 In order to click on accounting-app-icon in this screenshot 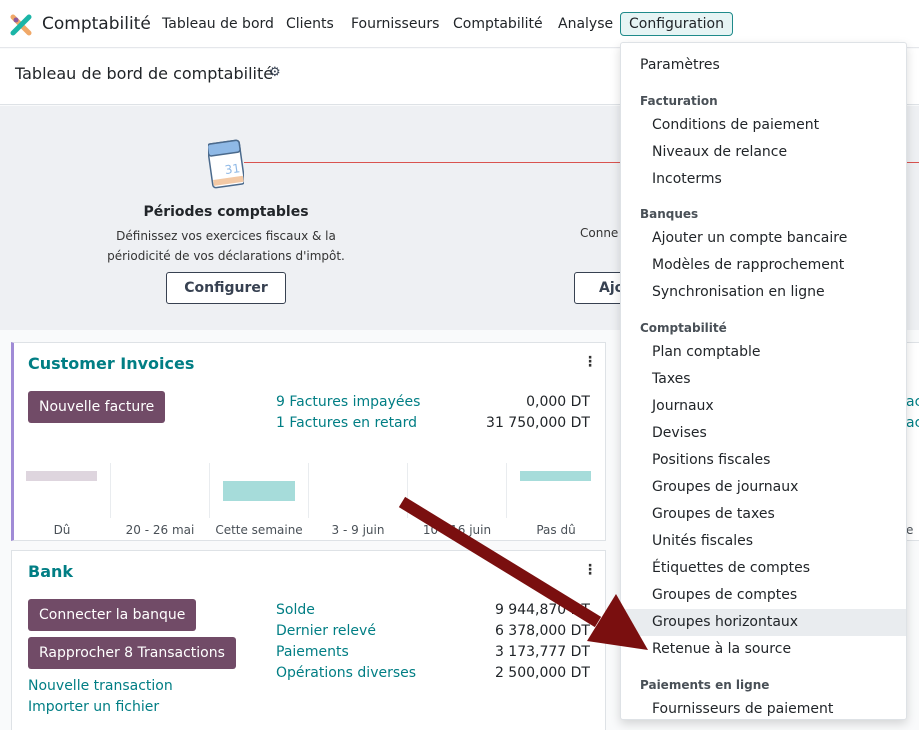, I will do `click(21, 25)`.